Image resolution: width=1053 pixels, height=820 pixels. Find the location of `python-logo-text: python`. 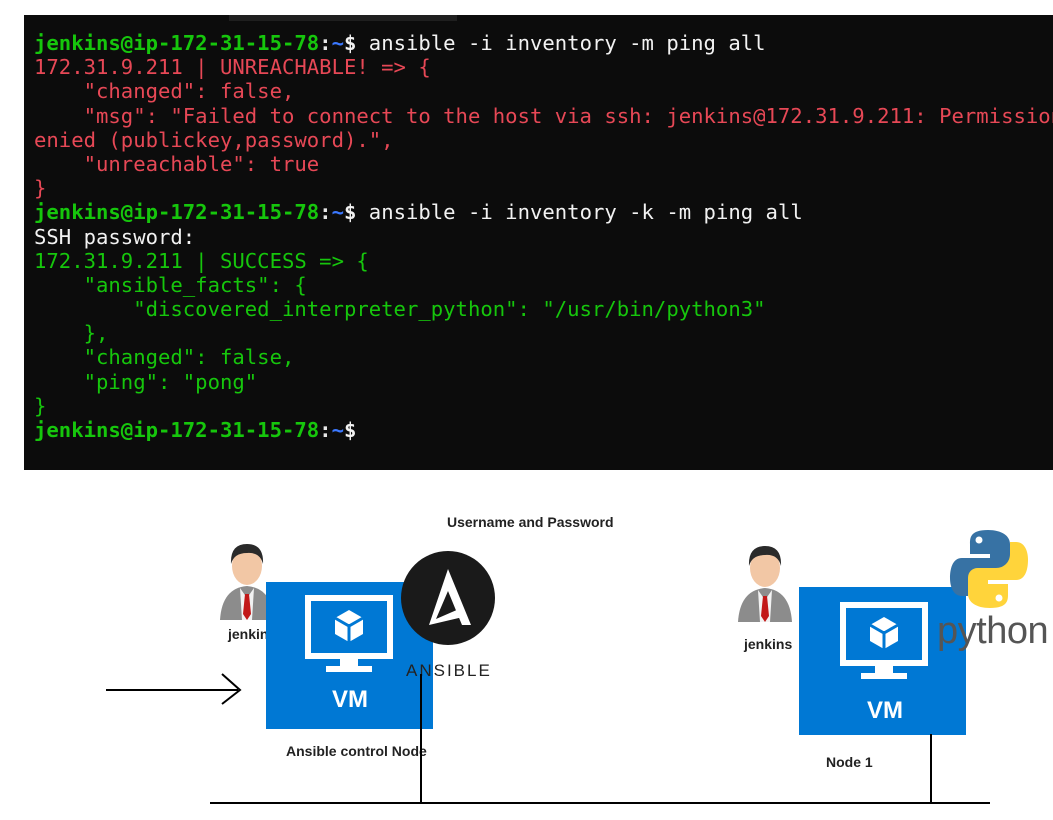

python-logo-text: python is located at coordinates (993, 631).